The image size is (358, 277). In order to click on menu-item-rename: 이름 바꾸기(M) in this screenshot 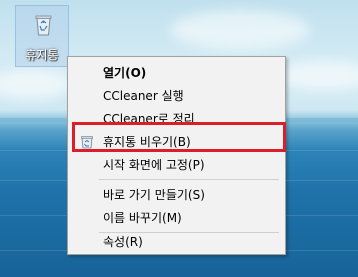, I will do `click(176, 218)`.